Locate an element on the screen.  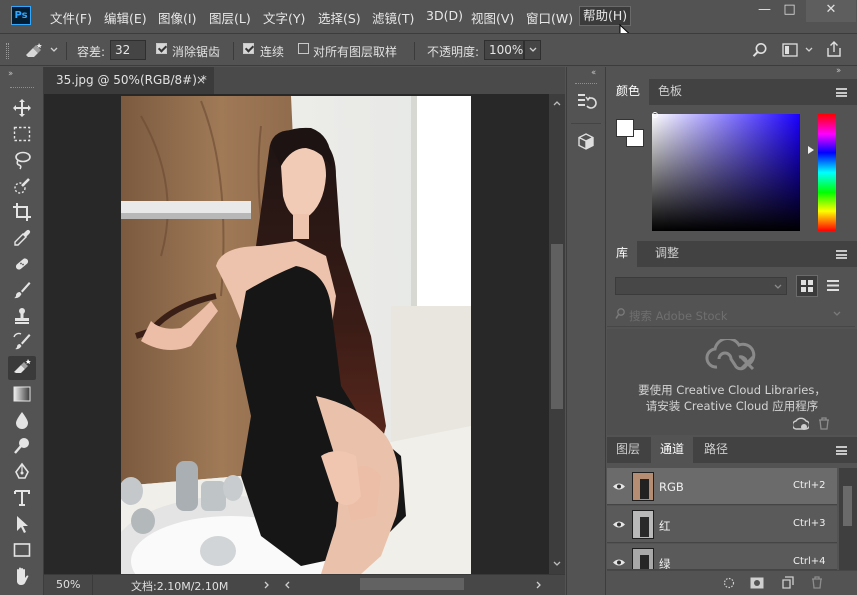
expand-icon: ‹‹ is located at coordinates (593, 73).